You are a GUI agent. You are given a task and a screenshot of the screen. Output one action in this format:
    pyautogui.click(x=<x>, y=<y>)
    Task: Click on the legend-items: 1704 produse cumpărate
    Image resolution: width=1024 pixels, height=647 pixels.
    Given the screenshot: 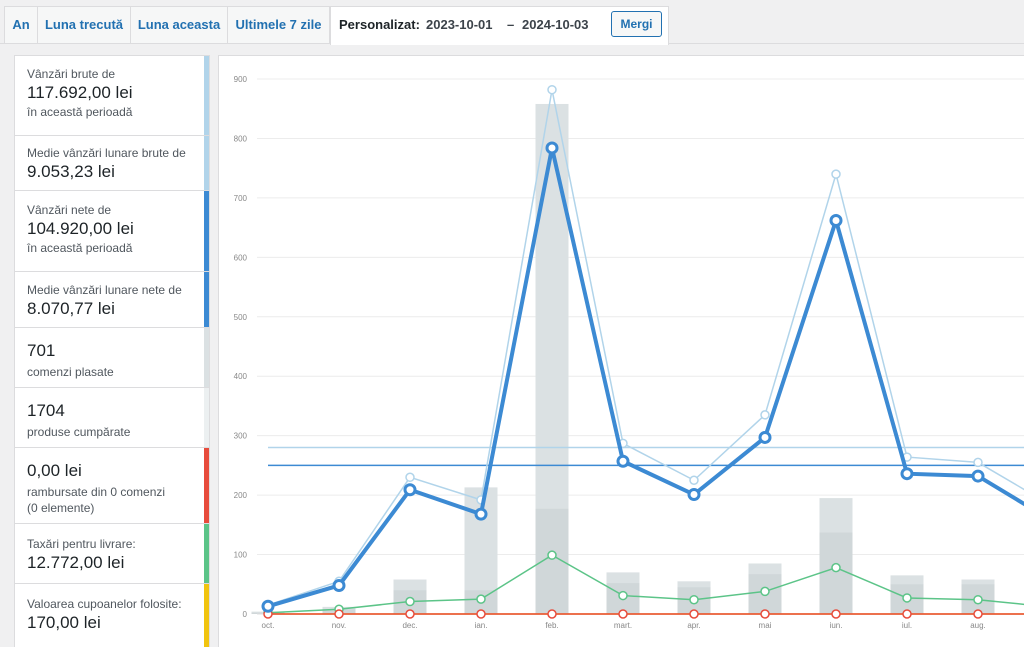 What is the action you would take?
    pyautogui.click(x=112, y=418)
    